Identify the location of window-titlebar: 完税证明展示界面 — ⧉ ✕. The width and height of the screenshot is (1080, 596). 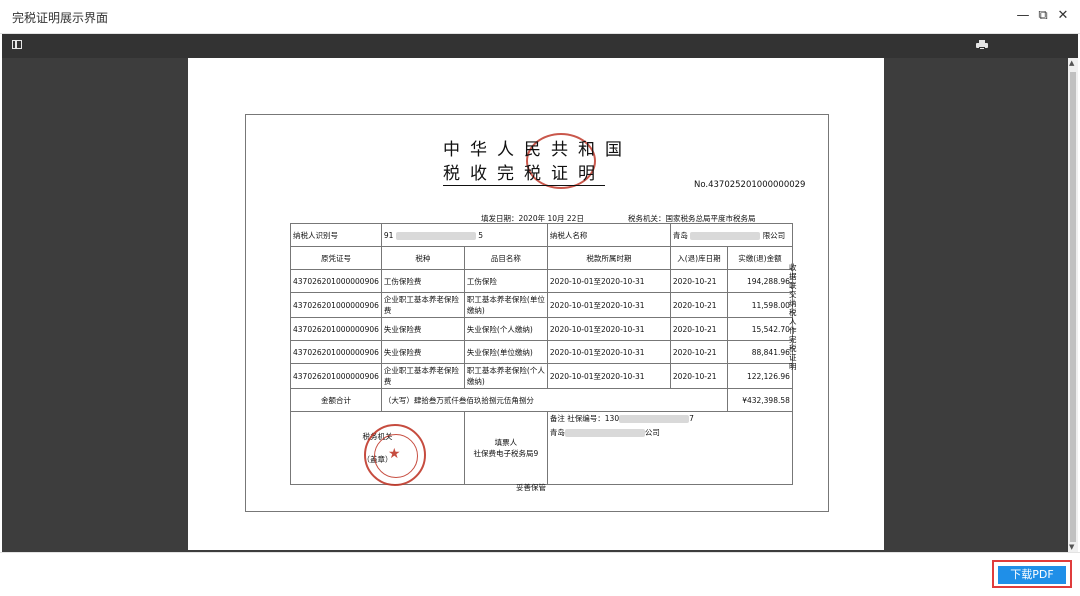
(540, 17).